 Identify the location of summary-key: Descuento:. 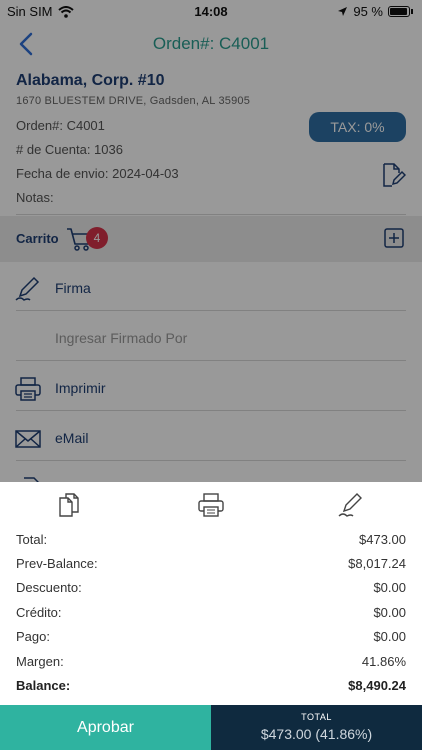
(49, 587).